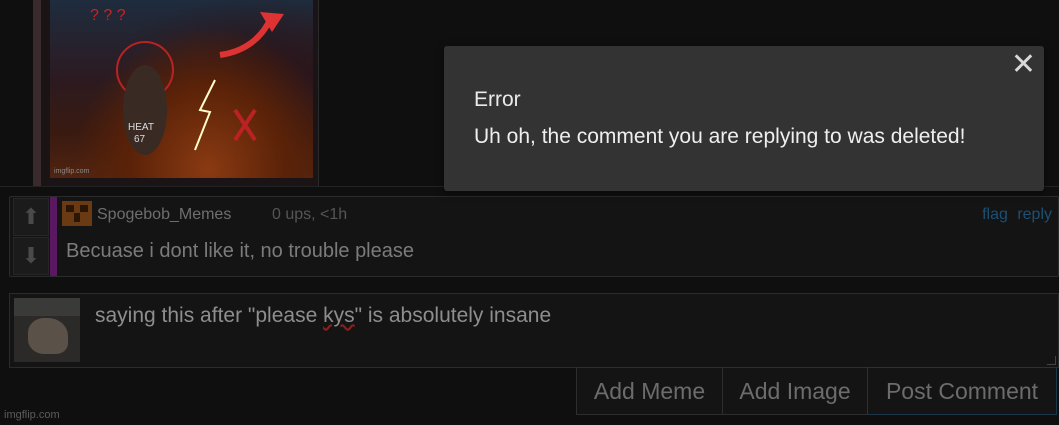  What do you see at coordinates (649, 391) in the screenshot?
I see `add-meme-button: Add Meme` at bounding box center [649, 391].